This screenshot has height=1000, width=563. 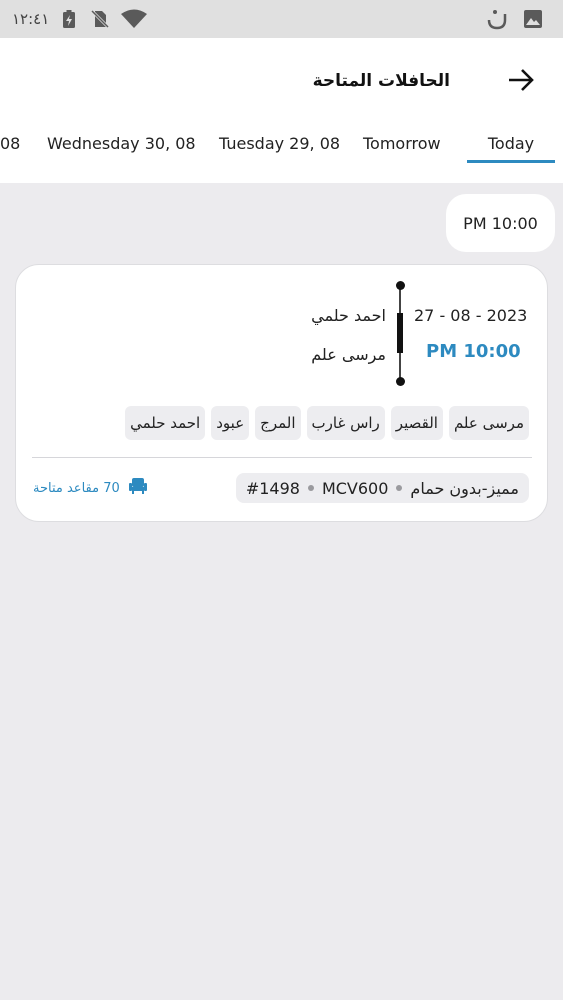 What do you see at coordinates (464, 488) in the screenshot?
I see `bus-type: مميز-بدون حمام` at bounding box center [464, 488].